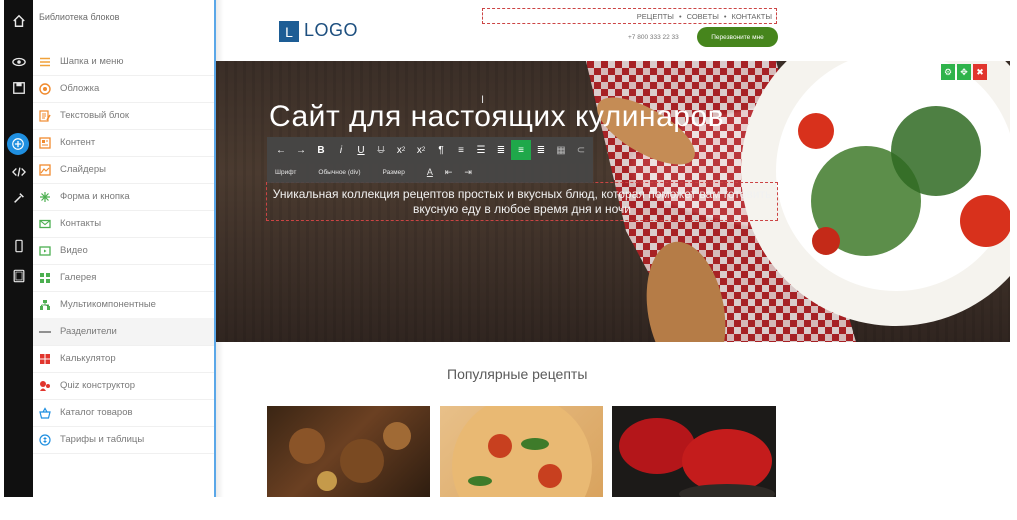  Describe the element at coordinates (45, 439) in the screenshot. I see `pricing-icon` at that location.